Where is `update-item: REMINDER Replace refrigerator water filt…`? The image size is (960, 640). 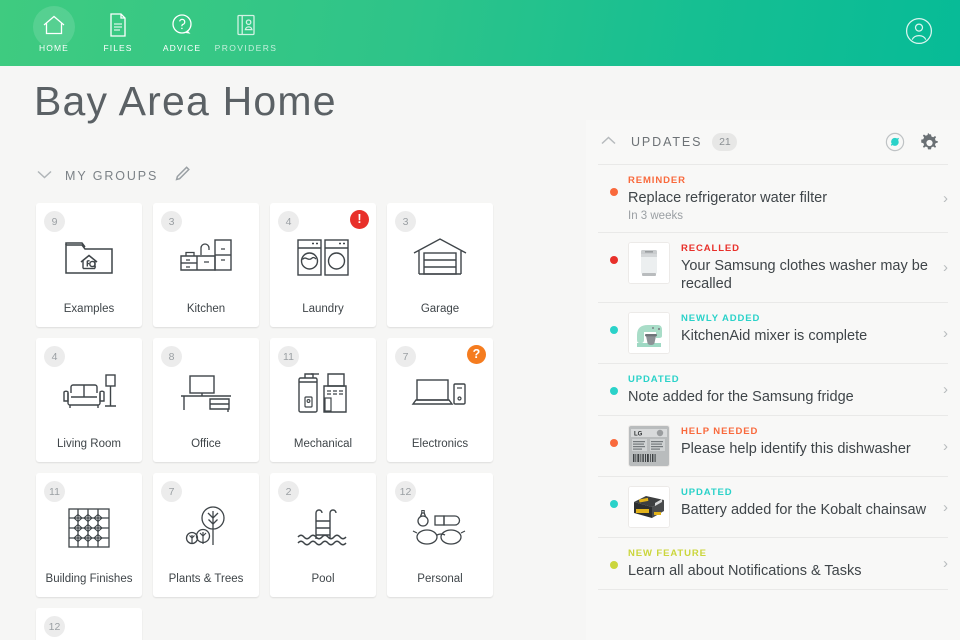
update-item: REMINDER Replace refrigerator water filt… is located at coordinates (773, 198).